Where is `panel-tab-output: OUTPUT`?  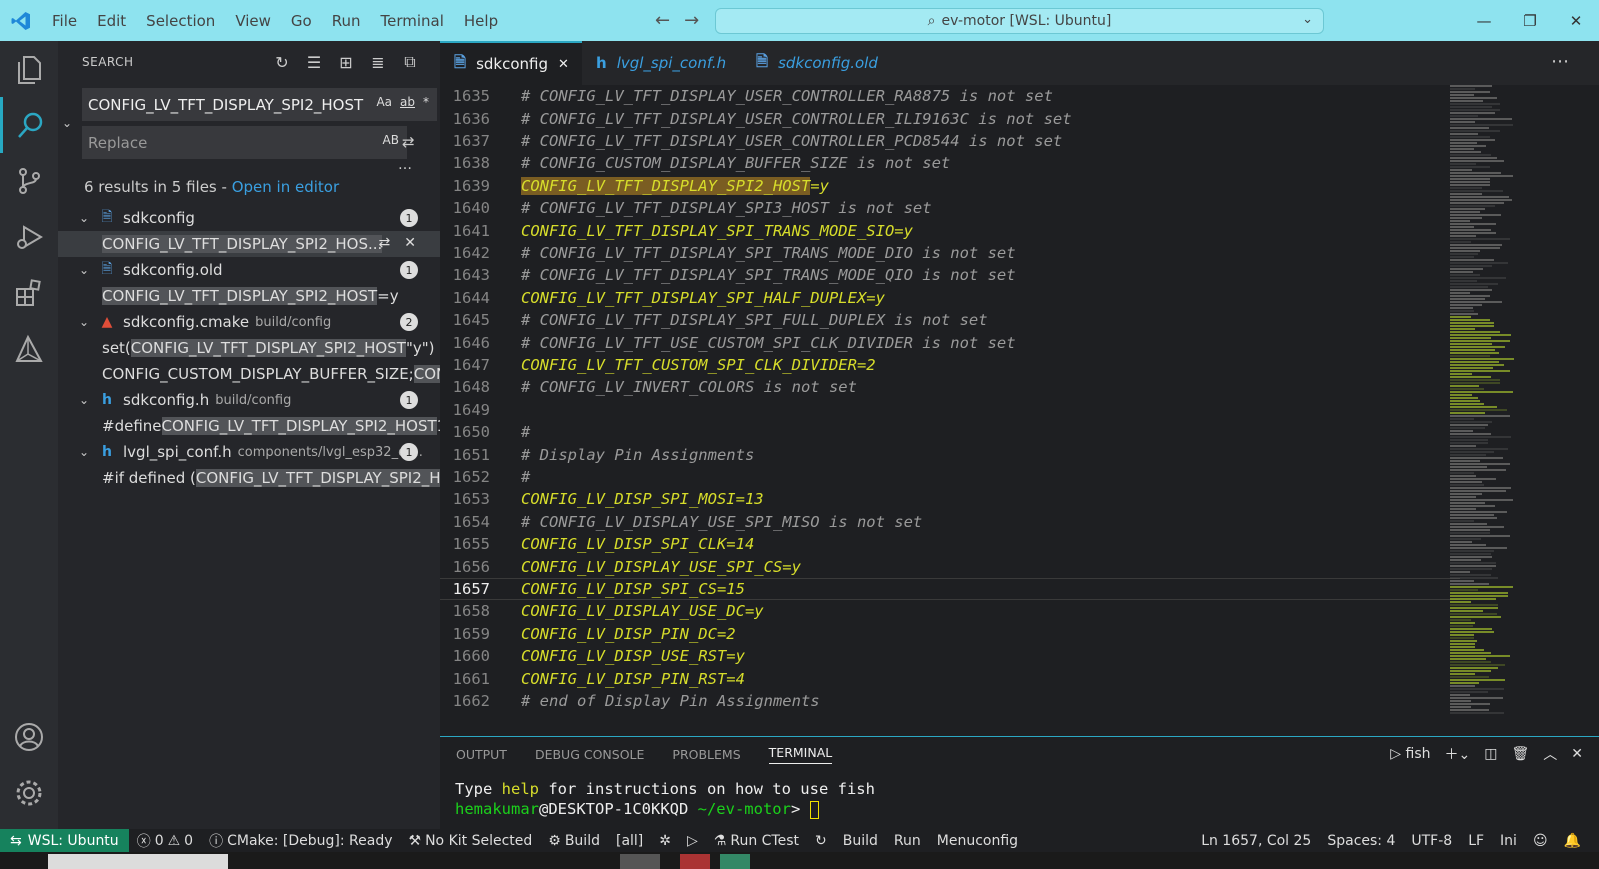 panel-tab-output: OUTPUT is located at coordinates (481, 754).